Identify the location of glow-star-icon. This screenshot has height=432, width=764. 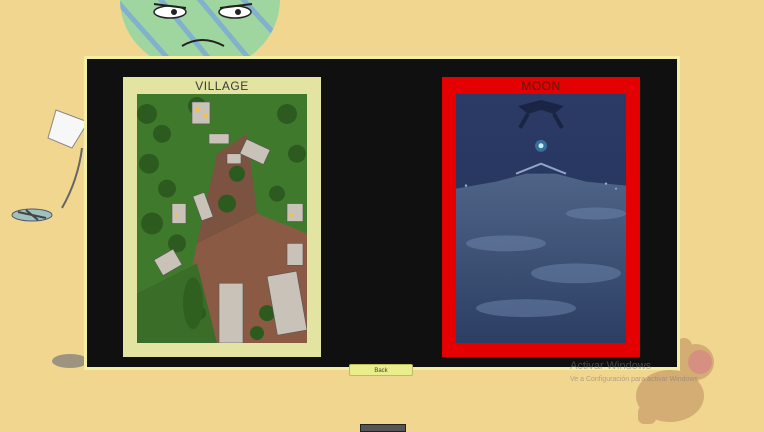
(541, 145).